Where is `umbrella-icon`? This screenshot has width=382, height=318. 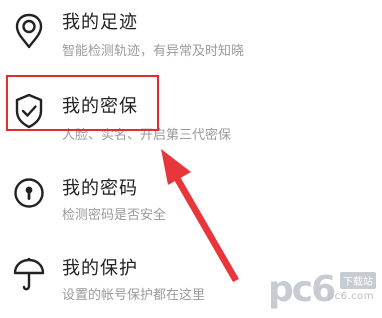 umbrella-icon is located at coordinates (29, 275).